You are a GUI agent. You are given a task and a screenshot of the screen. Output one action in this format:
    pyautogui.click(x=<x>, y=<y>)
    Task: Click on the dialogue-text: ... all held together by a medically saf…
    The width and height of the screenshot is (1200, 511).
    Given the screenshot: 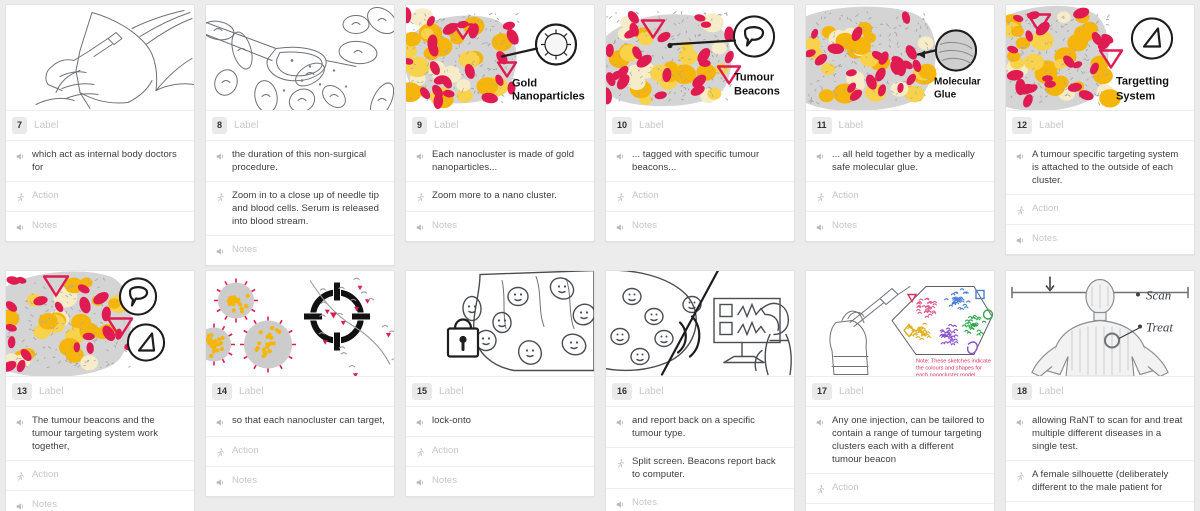 What is the action you would take?
    pyautogui.click(x=909, y=161)
    